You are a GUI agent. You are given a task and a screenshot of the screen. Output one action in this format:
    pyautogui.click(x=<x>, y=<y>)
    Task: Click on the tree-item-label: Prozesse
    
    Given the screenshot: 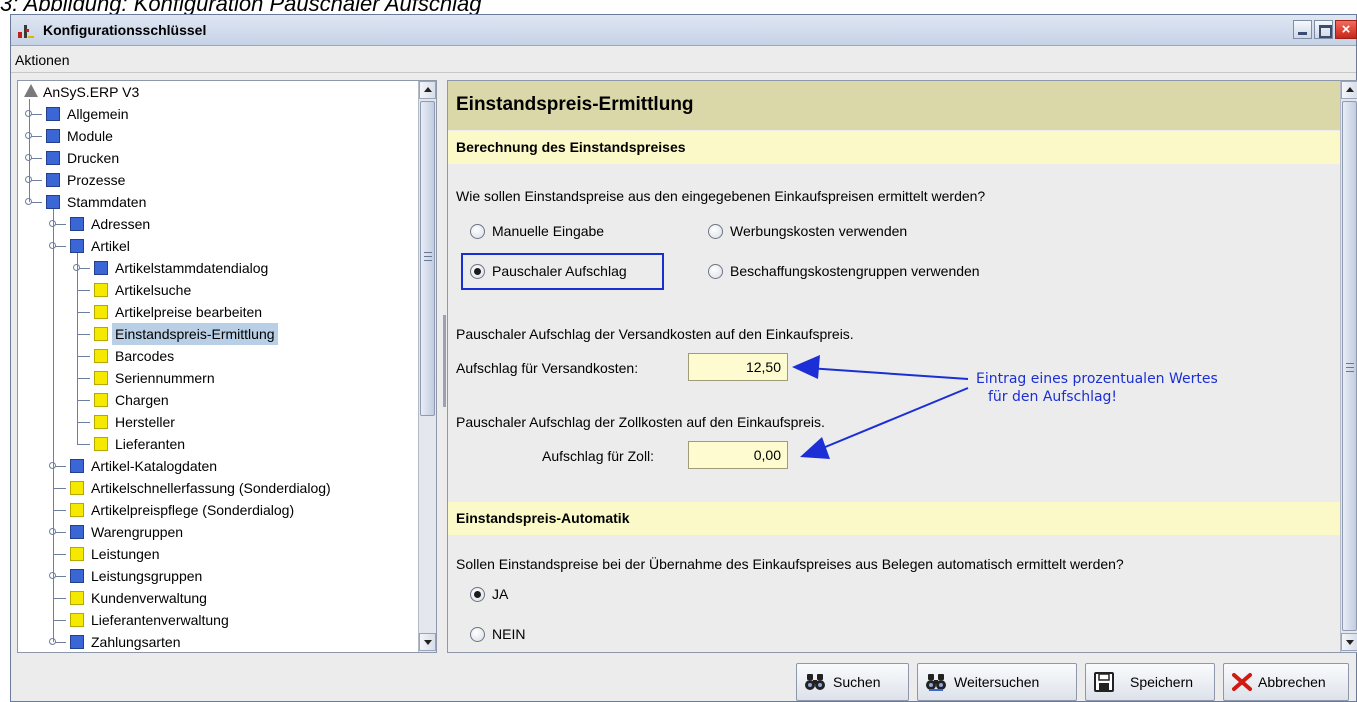 What is the action you would take?
    pyautogui.click(x=96, y=180)
    